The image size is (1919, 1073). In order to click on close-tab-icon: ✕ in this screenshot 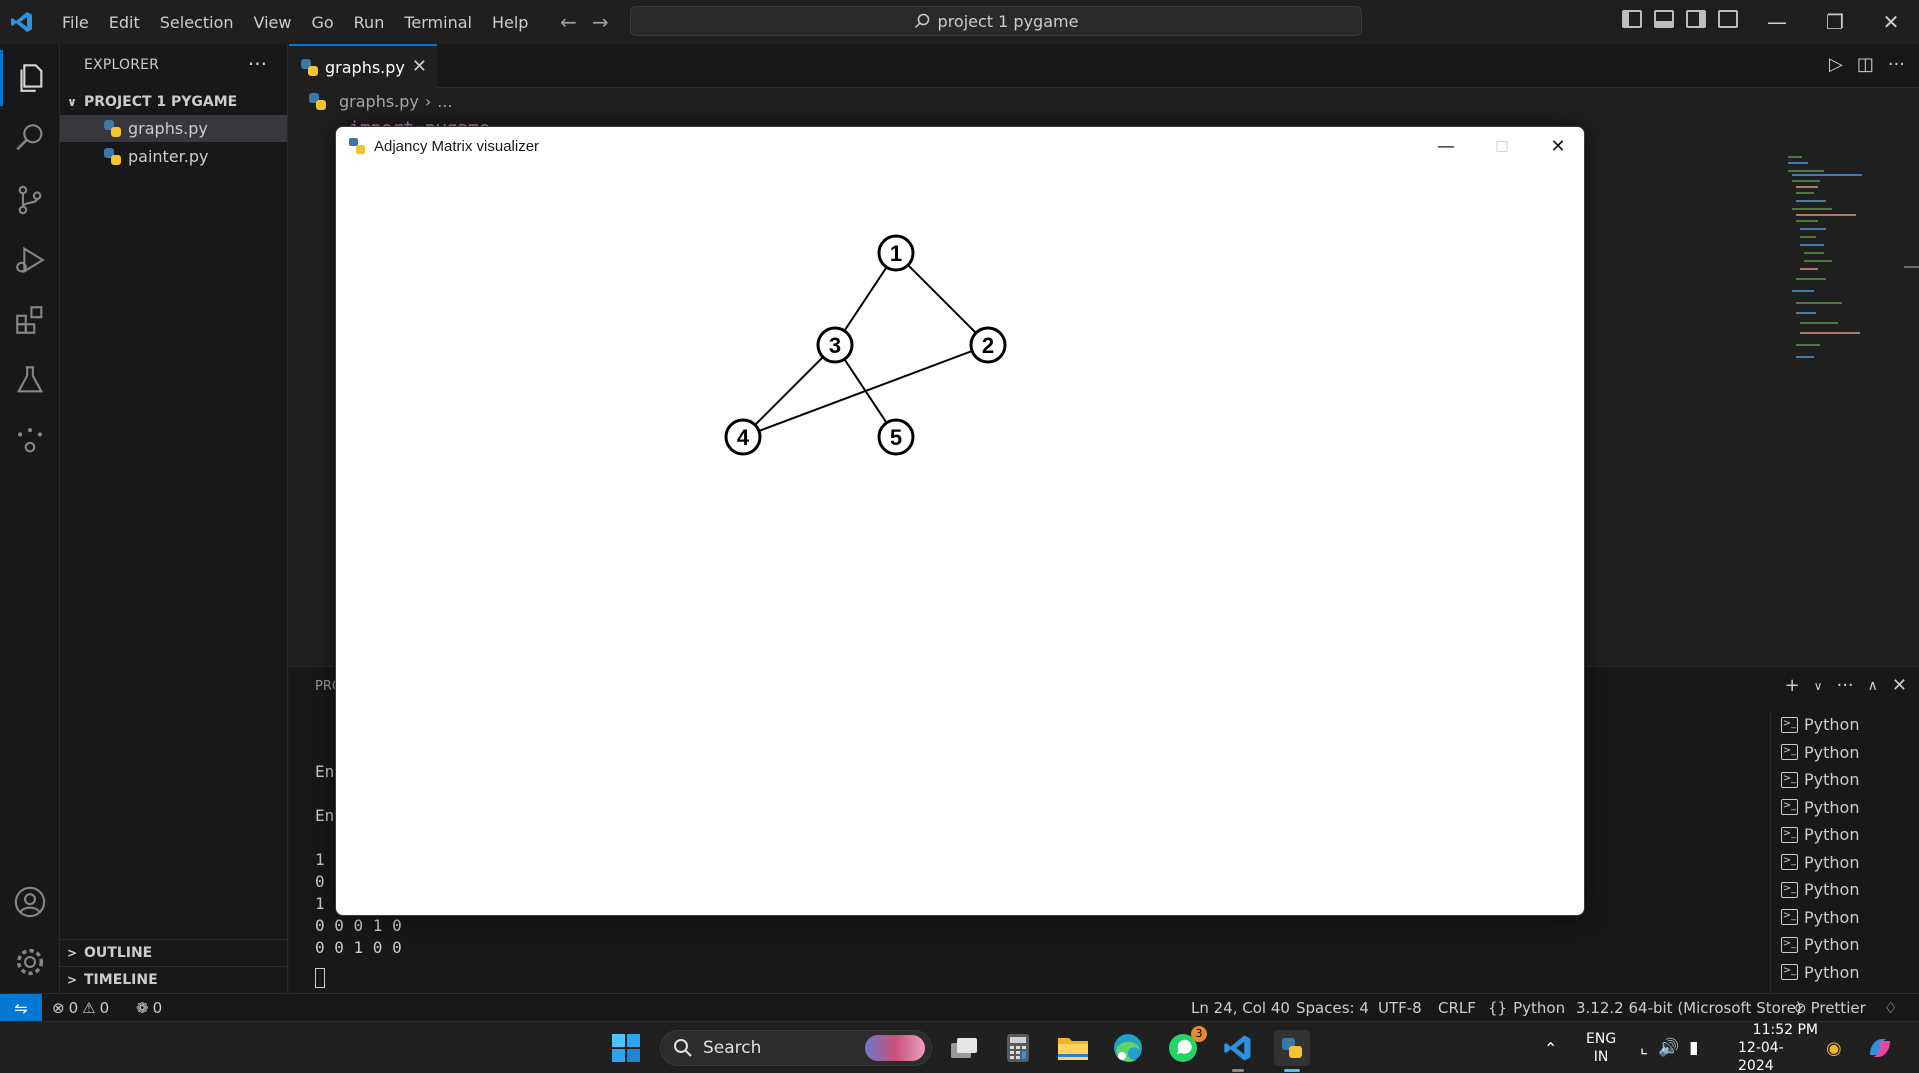, I will do `click(419, 66)`.